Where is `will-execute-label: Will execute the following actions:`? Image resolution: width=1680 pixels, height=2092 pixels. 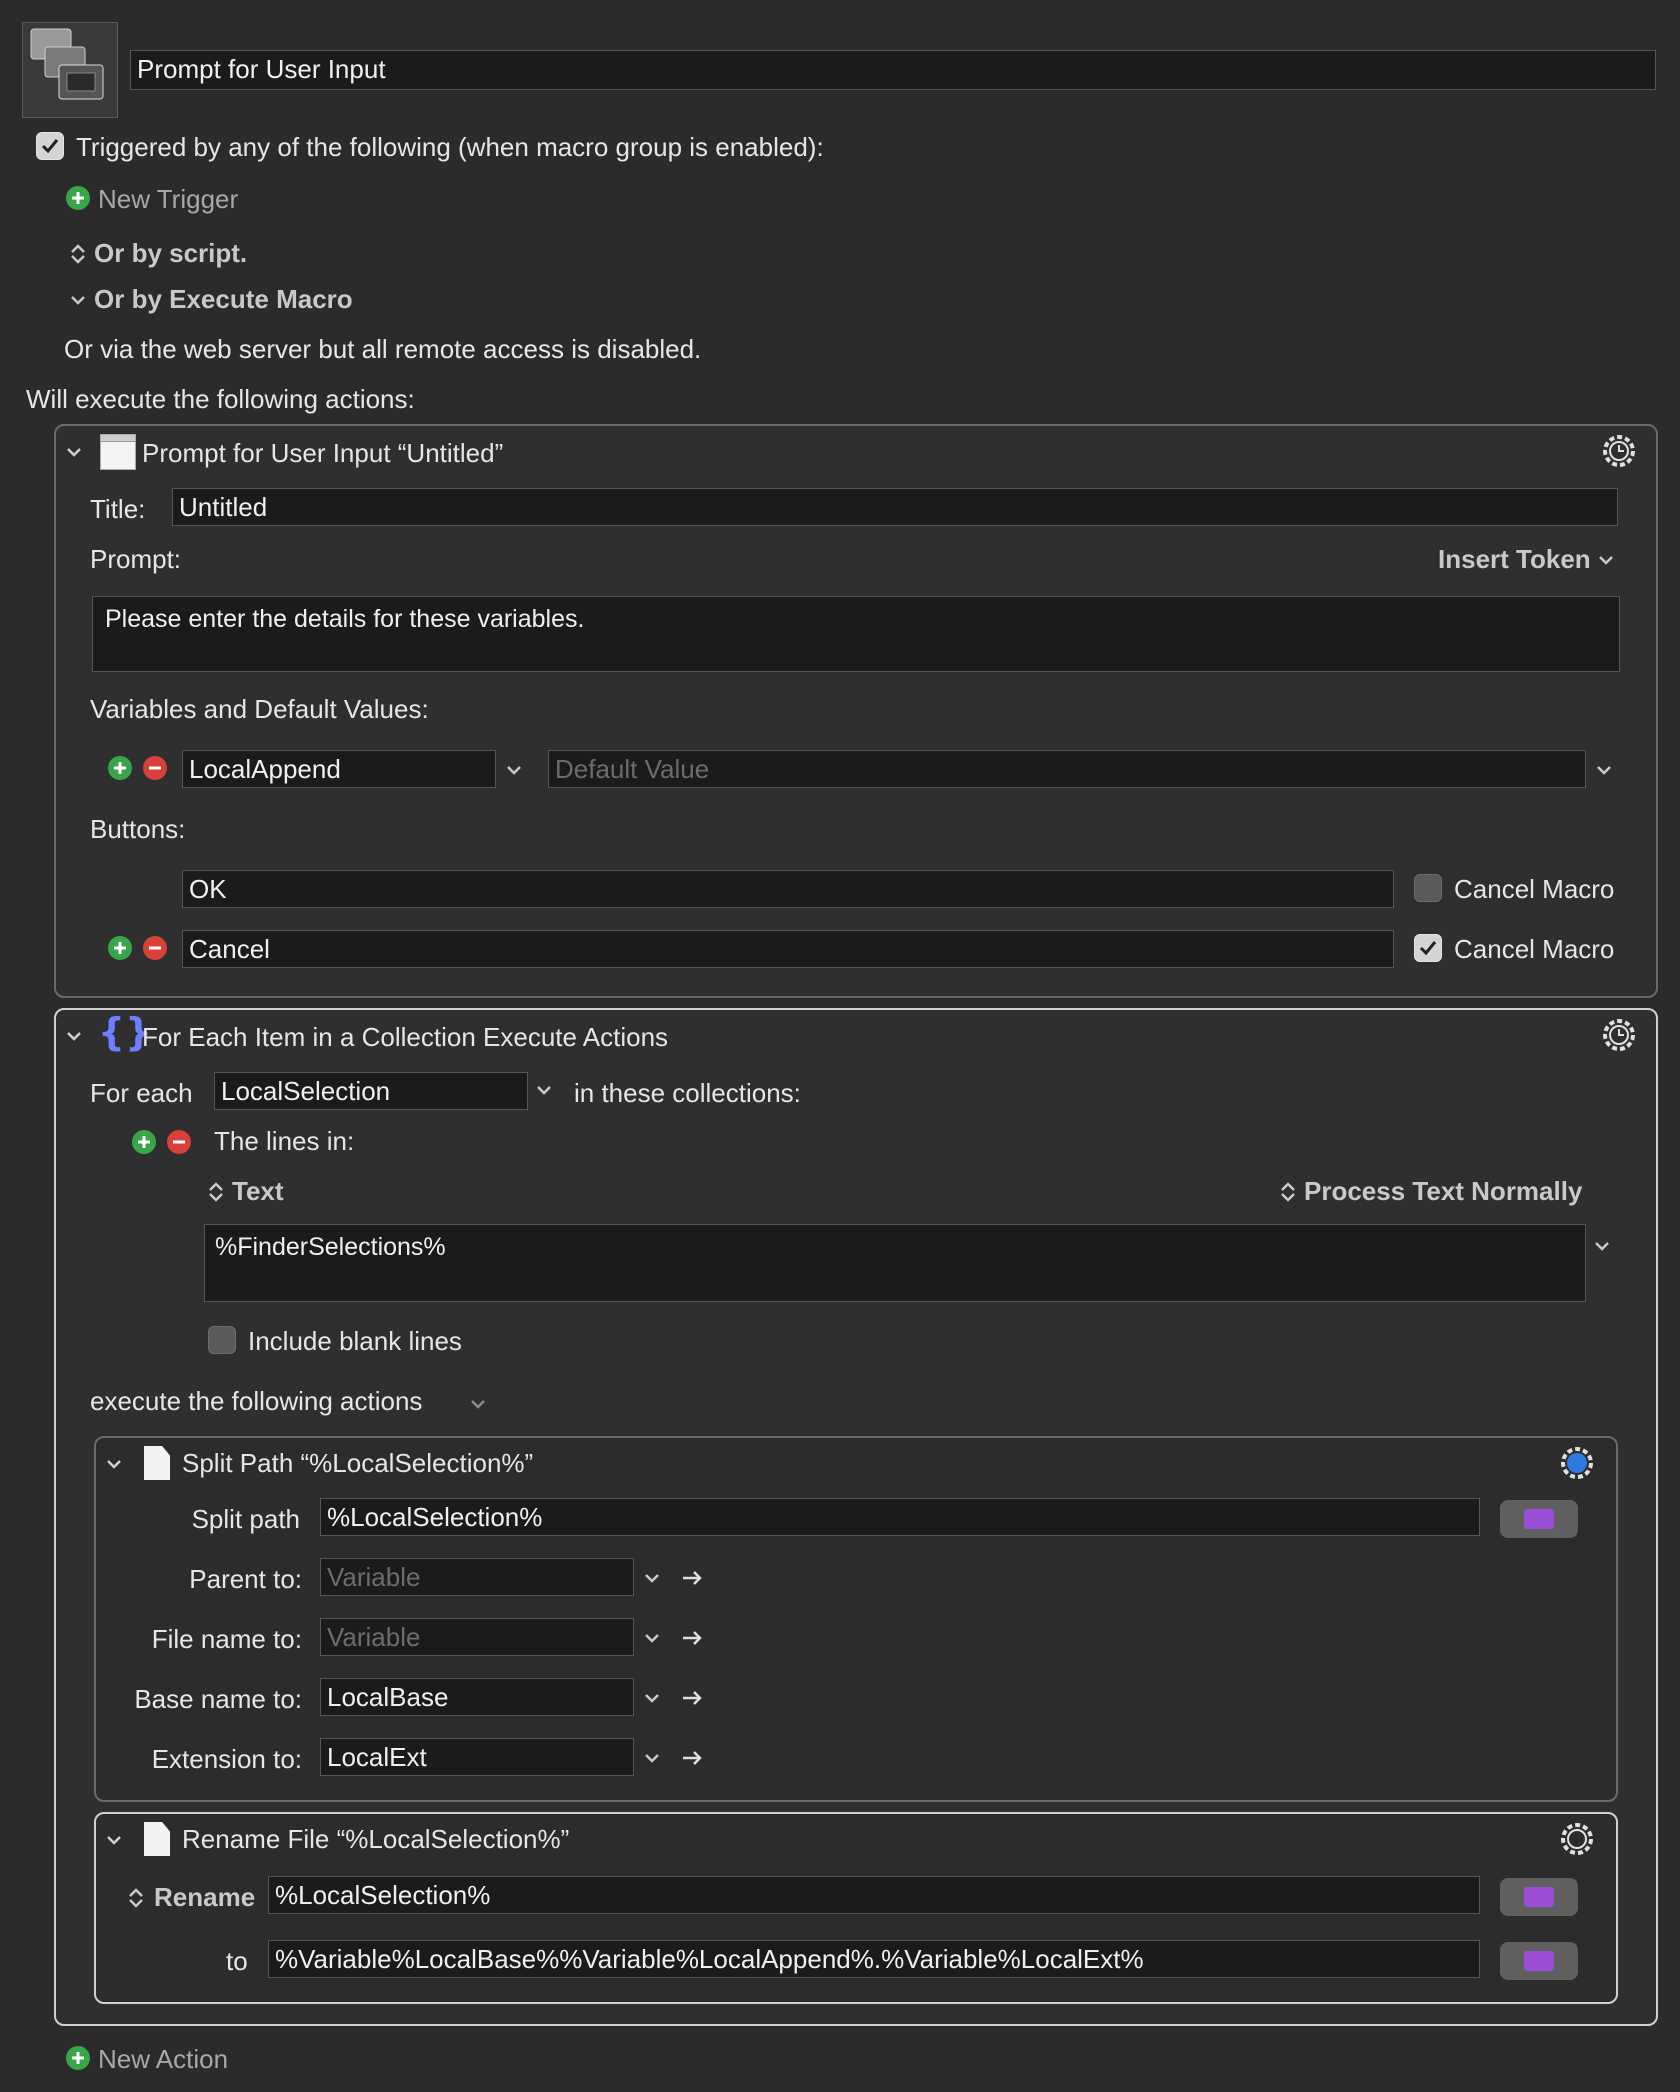
will-execute-label: Will execute the following actions: is located at coordinates (220, 399).